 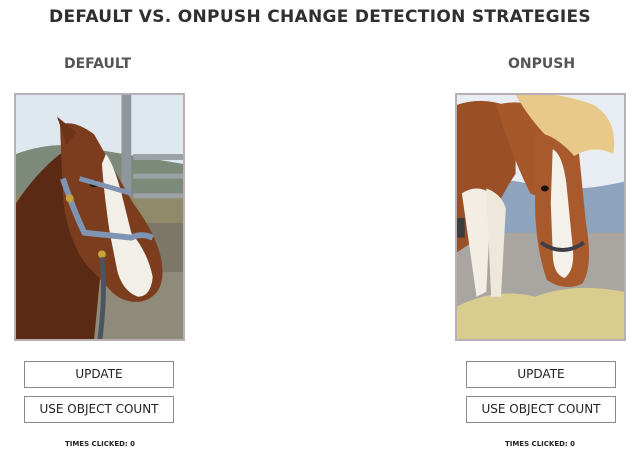 I want to click on default-use-object-count-button: USE OBJECT COUNT, so click(x=99, y=409).